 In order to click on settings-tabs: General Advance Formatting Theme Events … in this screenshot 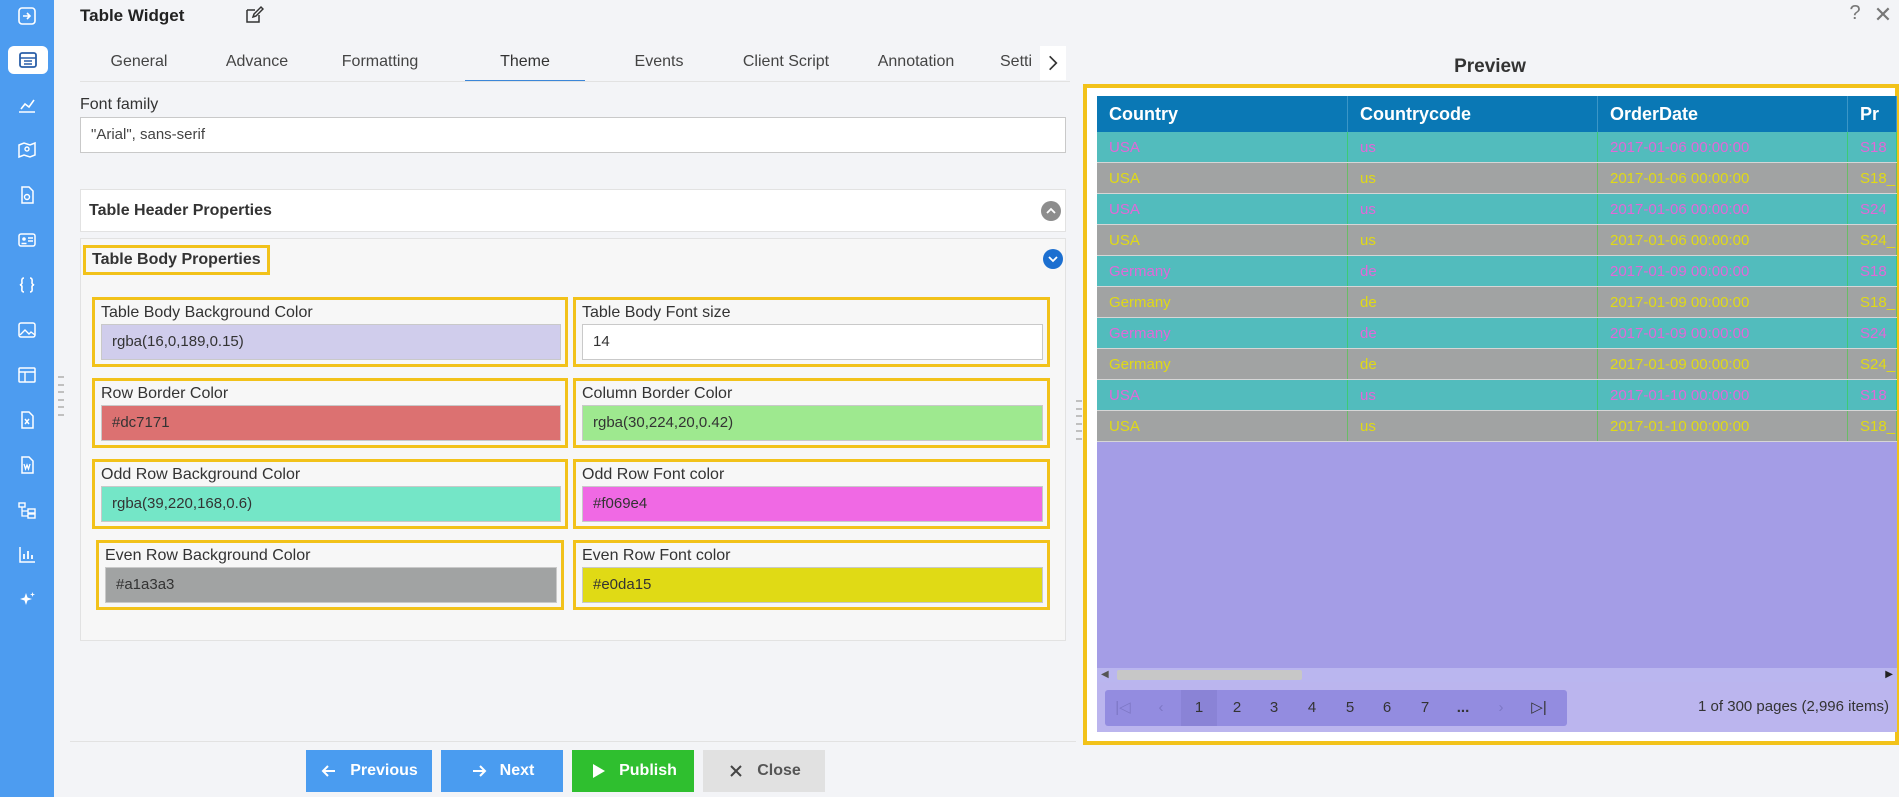, I will do `click(575, 63)`.